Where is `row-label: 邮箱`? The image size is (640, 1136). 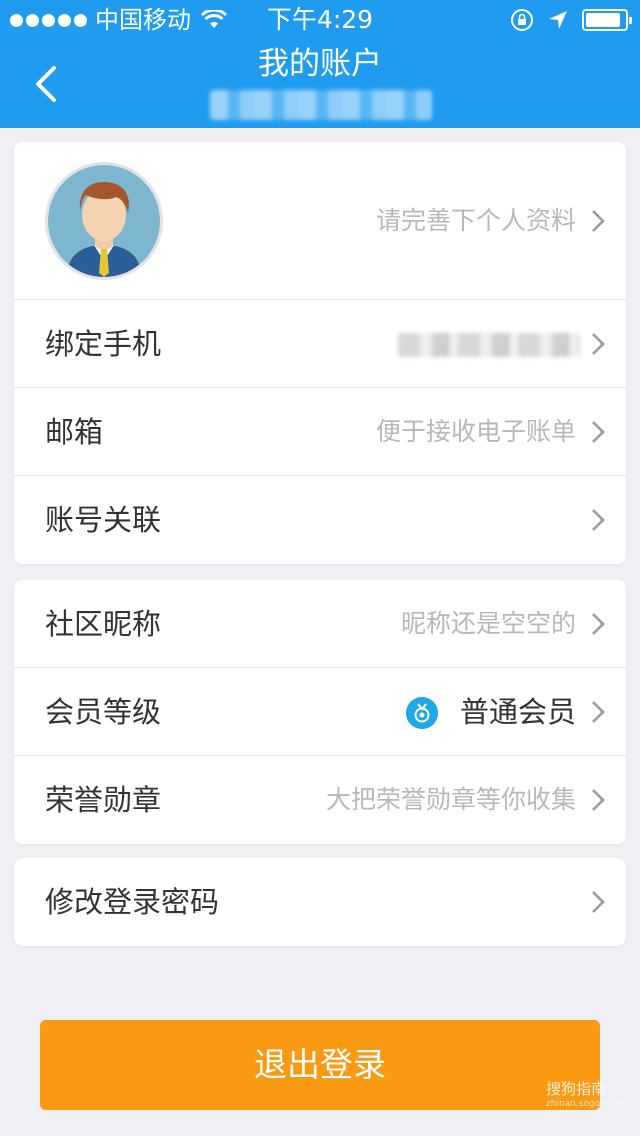
row-label: 邮箱 is located at coordinates (74, 432).